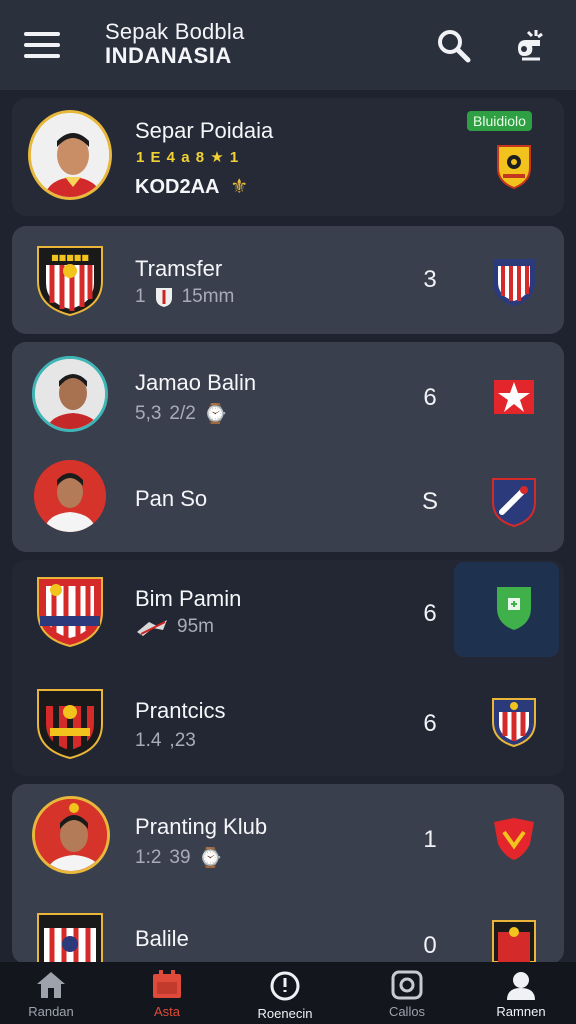 The image size is (576, 1024). I want to click on laurel-icon: ⚜, so click(239, 187).